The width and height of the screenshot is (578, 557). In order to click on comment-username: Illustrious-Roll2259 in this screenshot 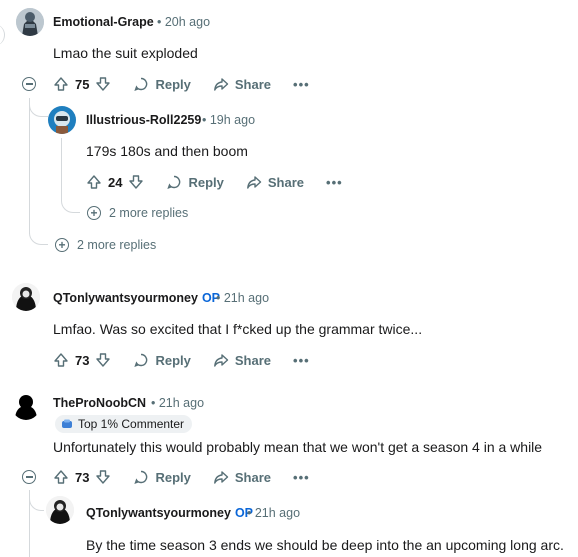, I will do `click(143, 120)`.